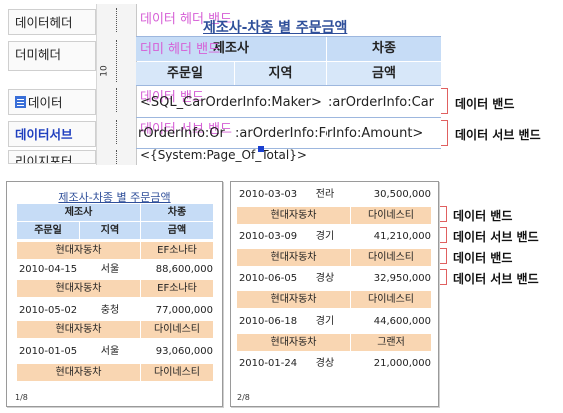  What do you see at coordinates (384, 73) in the screenshot?
I see `header-amount: 금액` at bounding box center [384, 73].